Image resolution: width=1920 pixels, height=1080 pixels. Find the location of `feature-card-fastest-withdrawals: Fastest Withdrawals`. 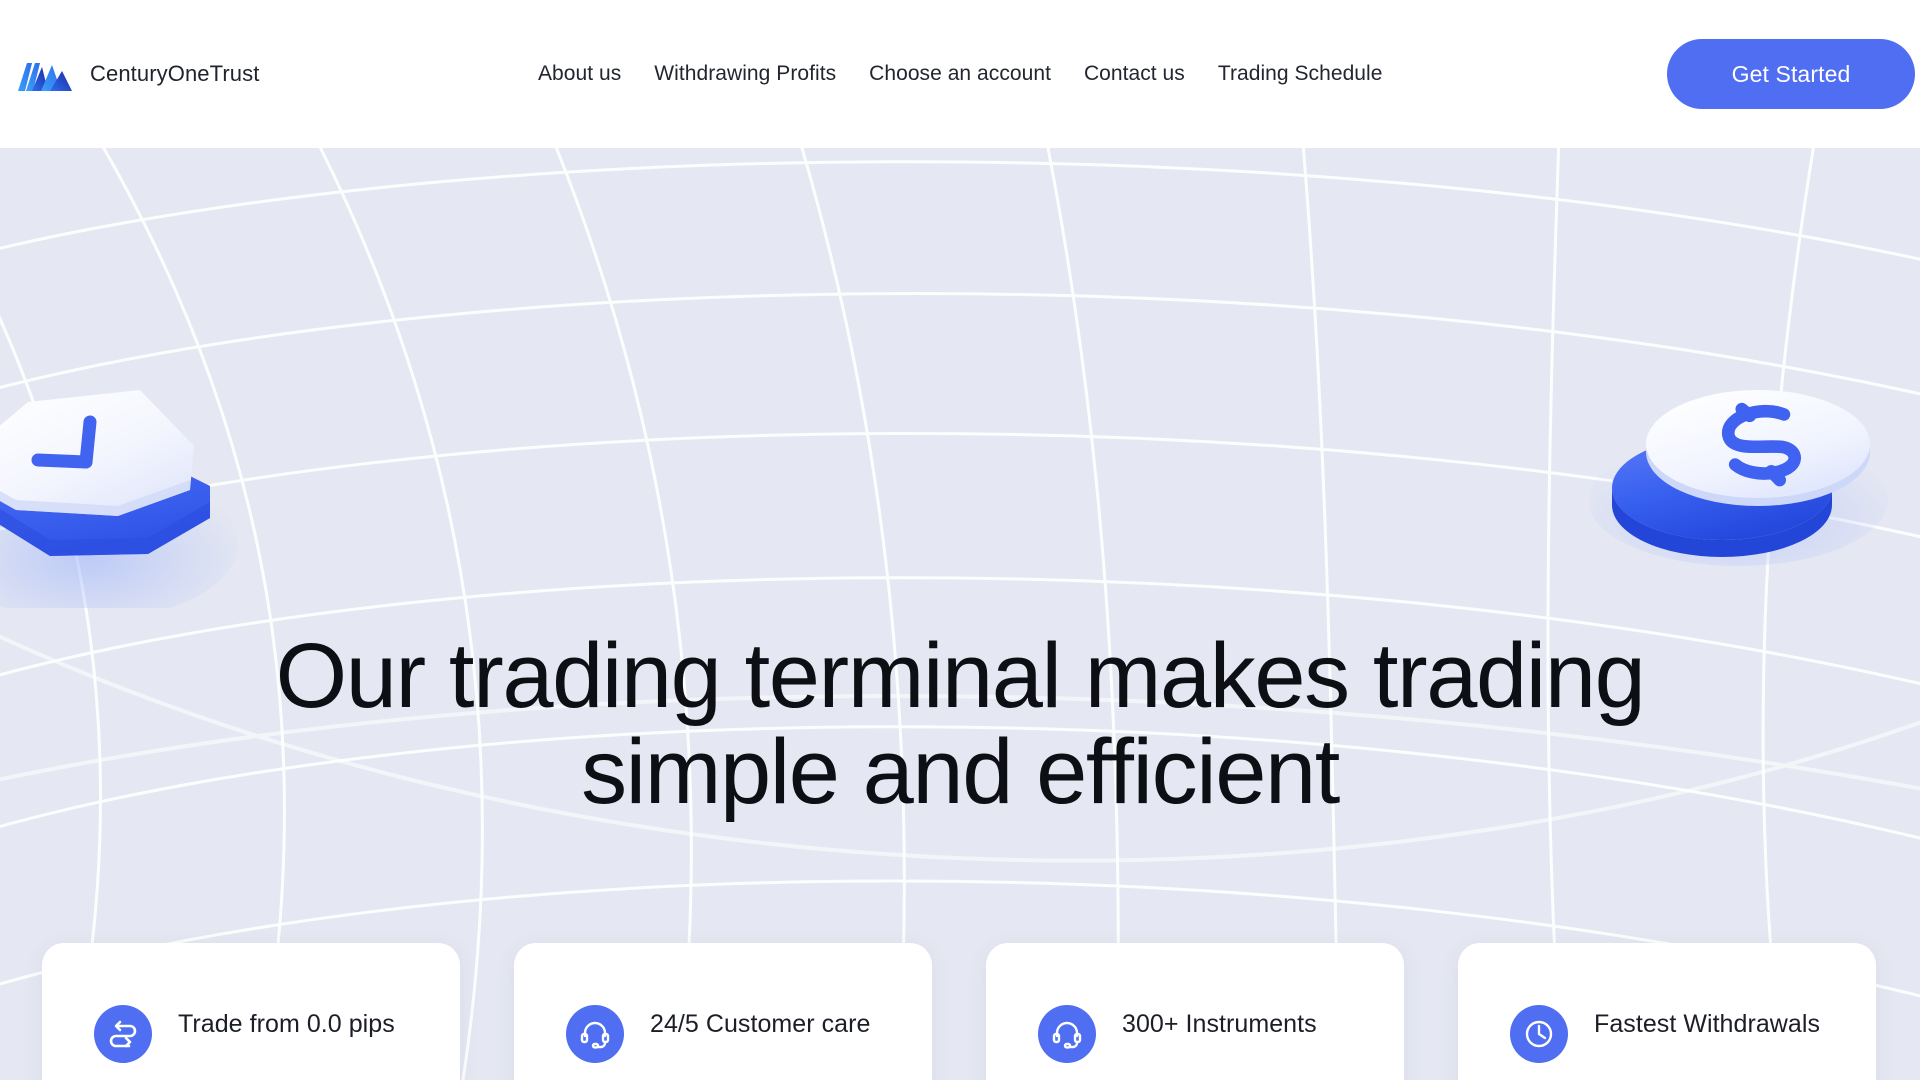

feature-card-fastest-withdrawals: Fastest Withdrawals is located at coordinates (1667, 1011).